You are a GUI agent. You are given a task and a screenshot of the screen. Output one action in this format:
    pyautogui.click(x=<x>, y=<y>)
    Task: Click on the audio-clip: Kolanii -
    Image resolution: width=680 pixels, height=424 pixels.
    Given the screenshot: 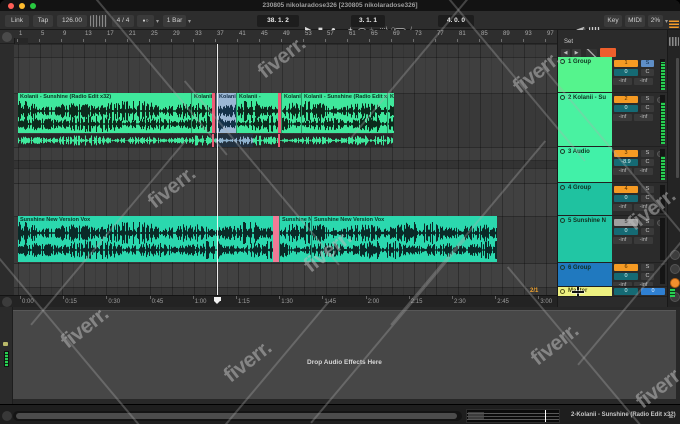 What is the action you would take?
    pyautogui.click(x=257, y=113)
    